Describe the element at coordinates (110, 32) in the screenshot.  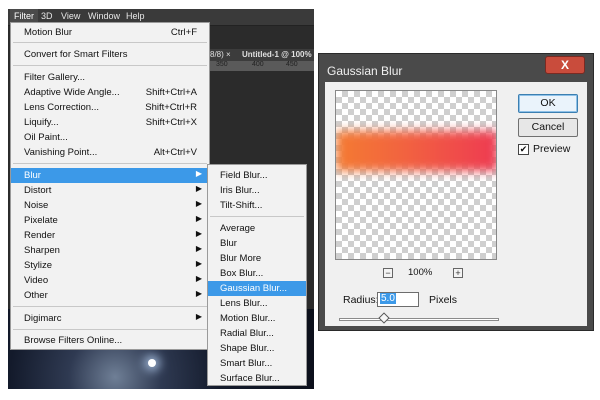
I see `menu-item-last-filter: Motion Blur Ctrl+F` at that location.